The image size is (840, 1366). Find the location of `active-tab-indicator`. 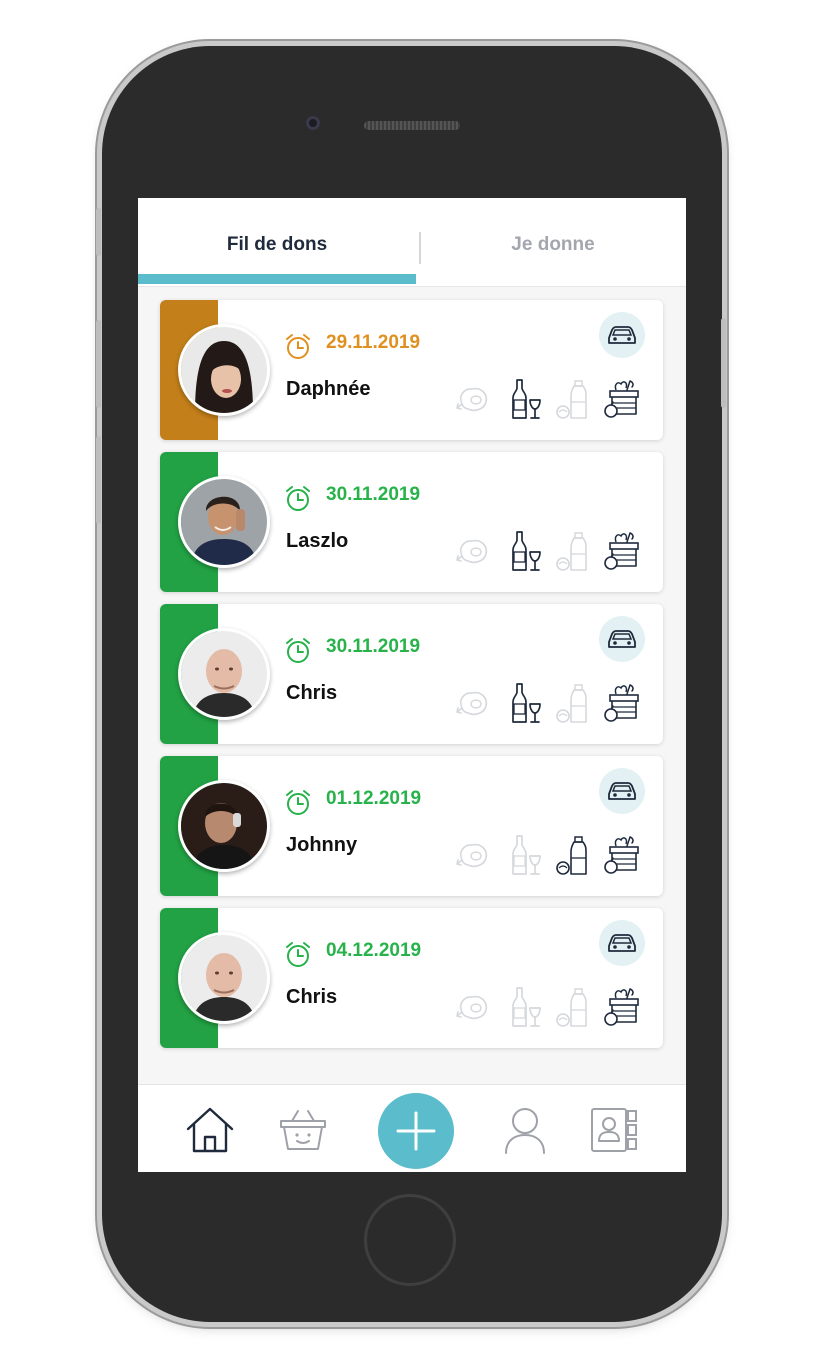

active-tab-indicator is located at coordinates (277, 279).